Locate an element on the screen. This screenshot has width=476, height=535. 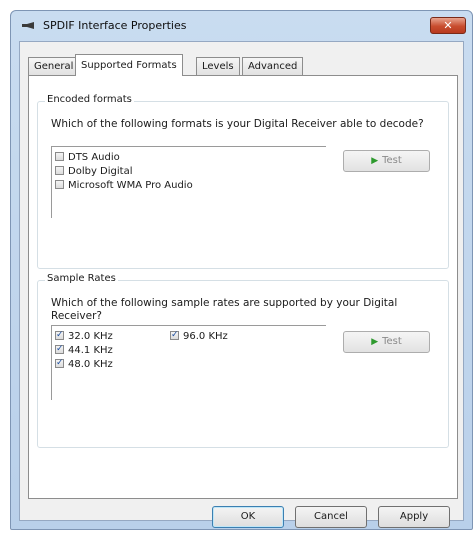
rate-item-48khz: 48.0 KHz is located at coordinates (84, 364).